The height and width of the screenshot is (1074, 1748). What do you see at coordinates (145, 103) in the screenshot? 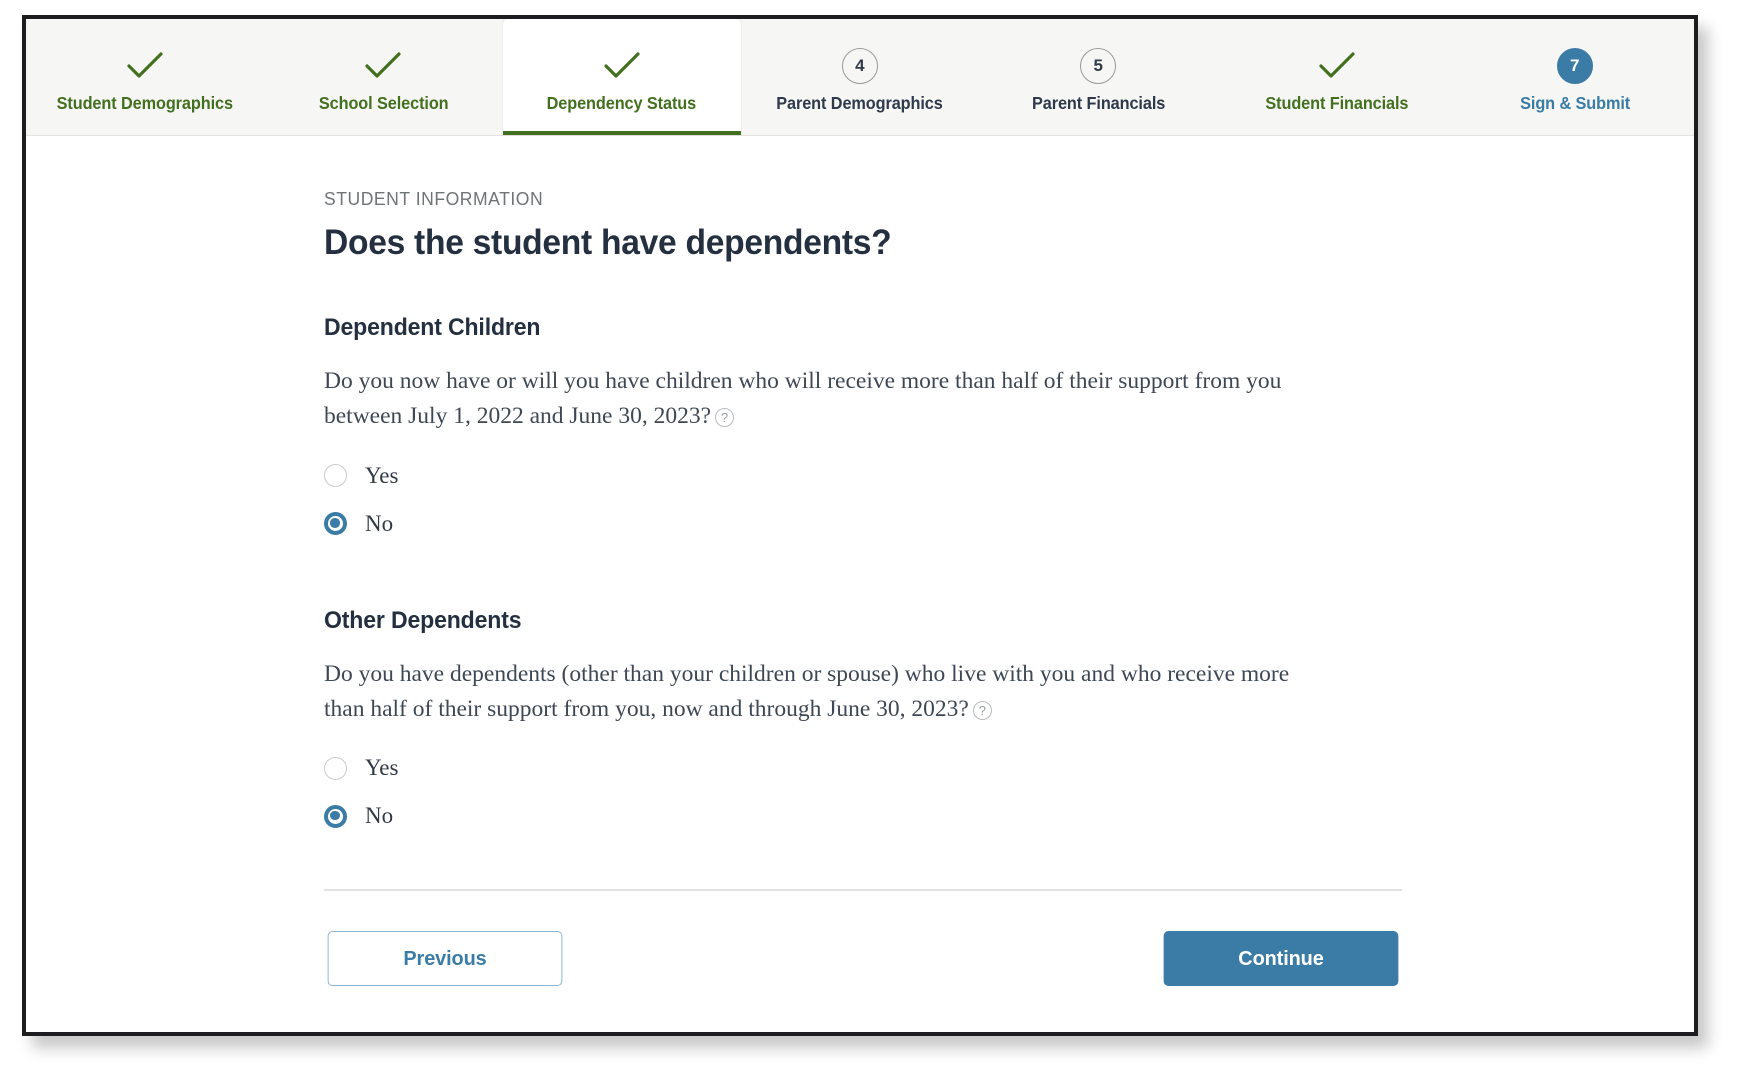
I see `step-label: Student Demographics` at bounding box center [145, 103].